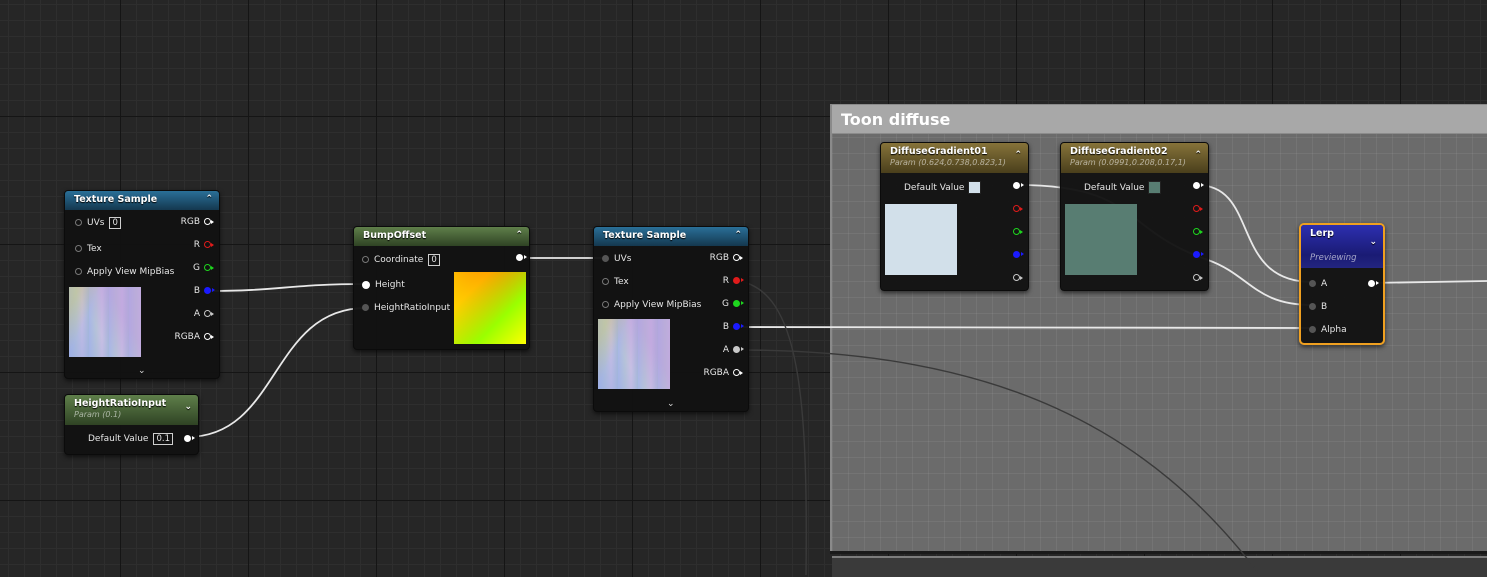  Describe the element at coordinates (948, 162) in the screenshot. I see `node-subtitle: Param (0.624,0.738,0.823,1)` at that location.